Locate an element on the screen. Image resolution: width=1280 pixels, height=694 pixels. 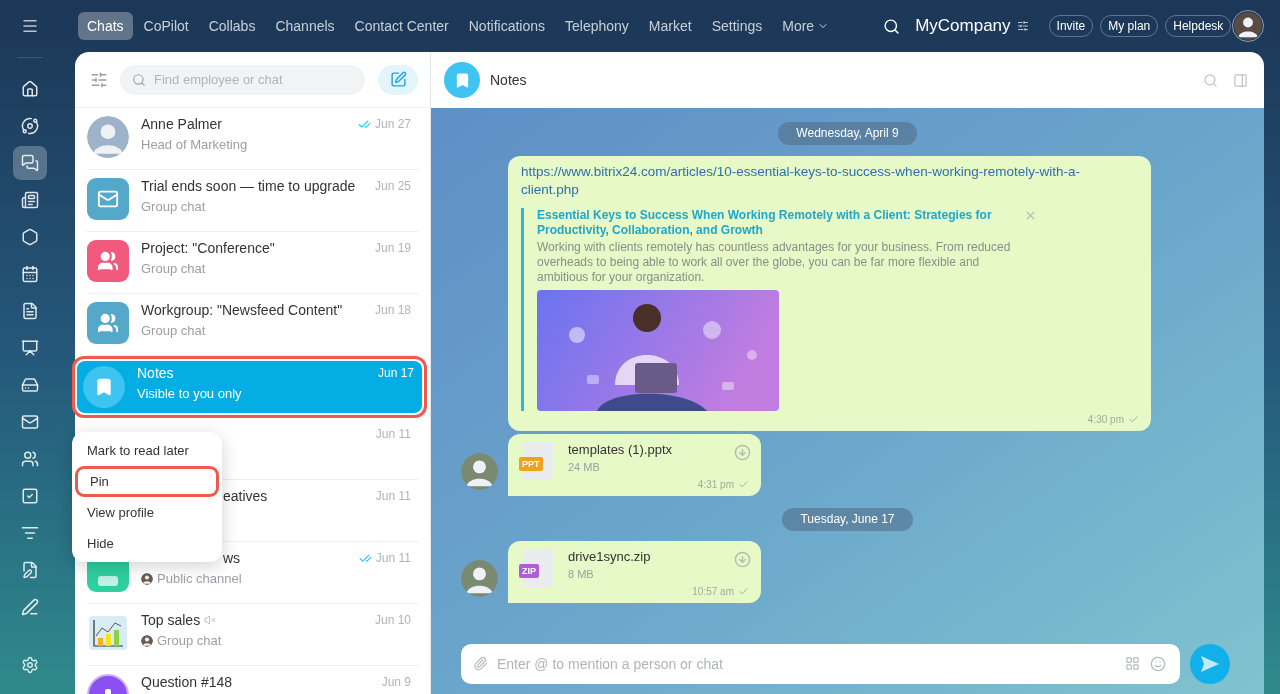
orbit-icon is located at coordinates (30, 126).